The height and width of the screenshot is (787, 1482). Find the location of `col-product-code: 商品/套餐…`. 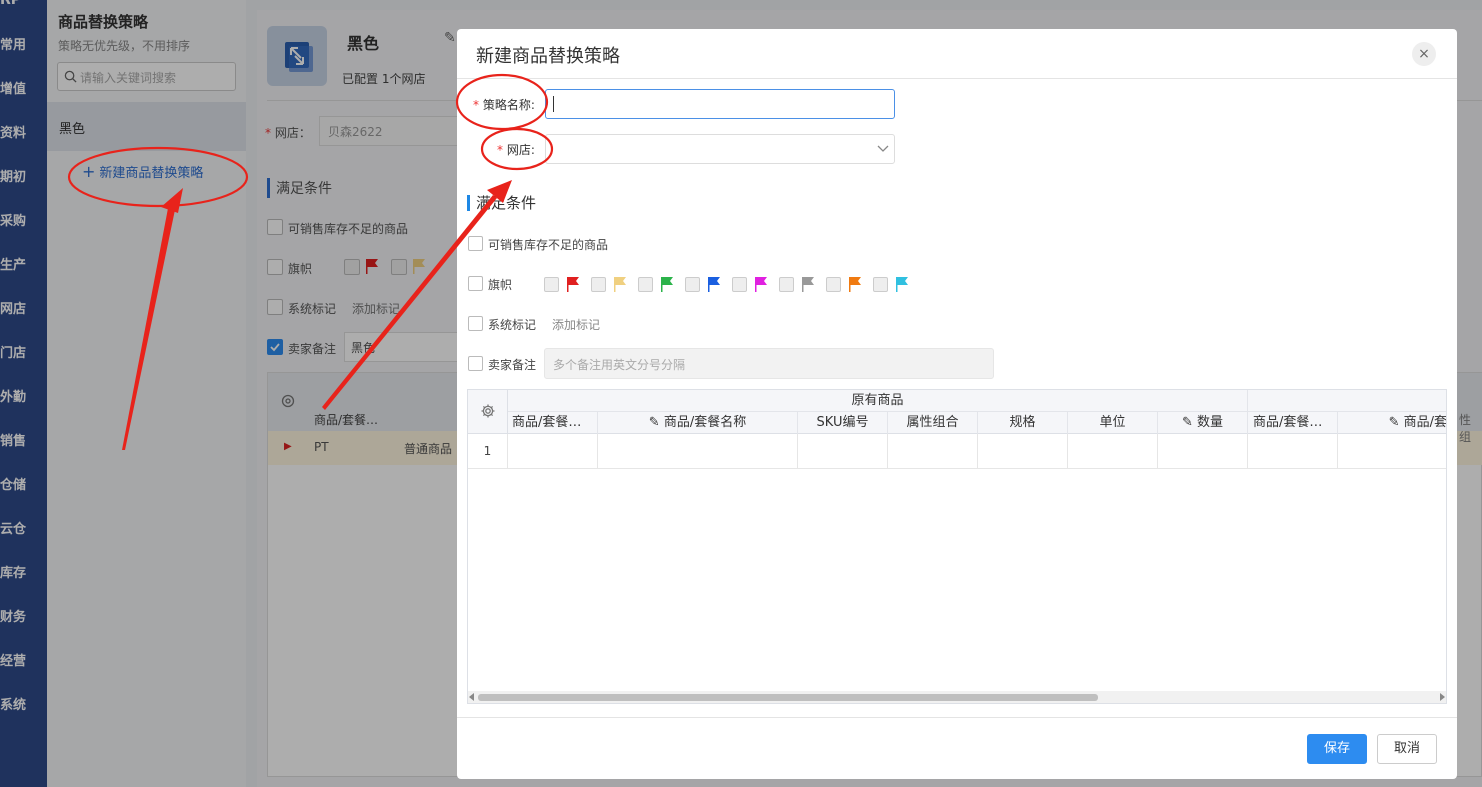

col-product-code: 商品/套餐… is located at coordinates (553, 423).